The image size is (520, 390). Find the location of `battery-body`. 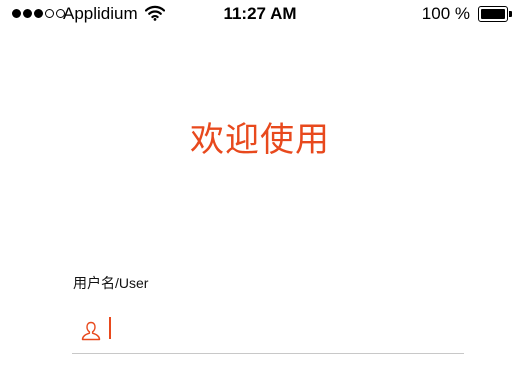

battery-body is located at coordinates (493, 14).